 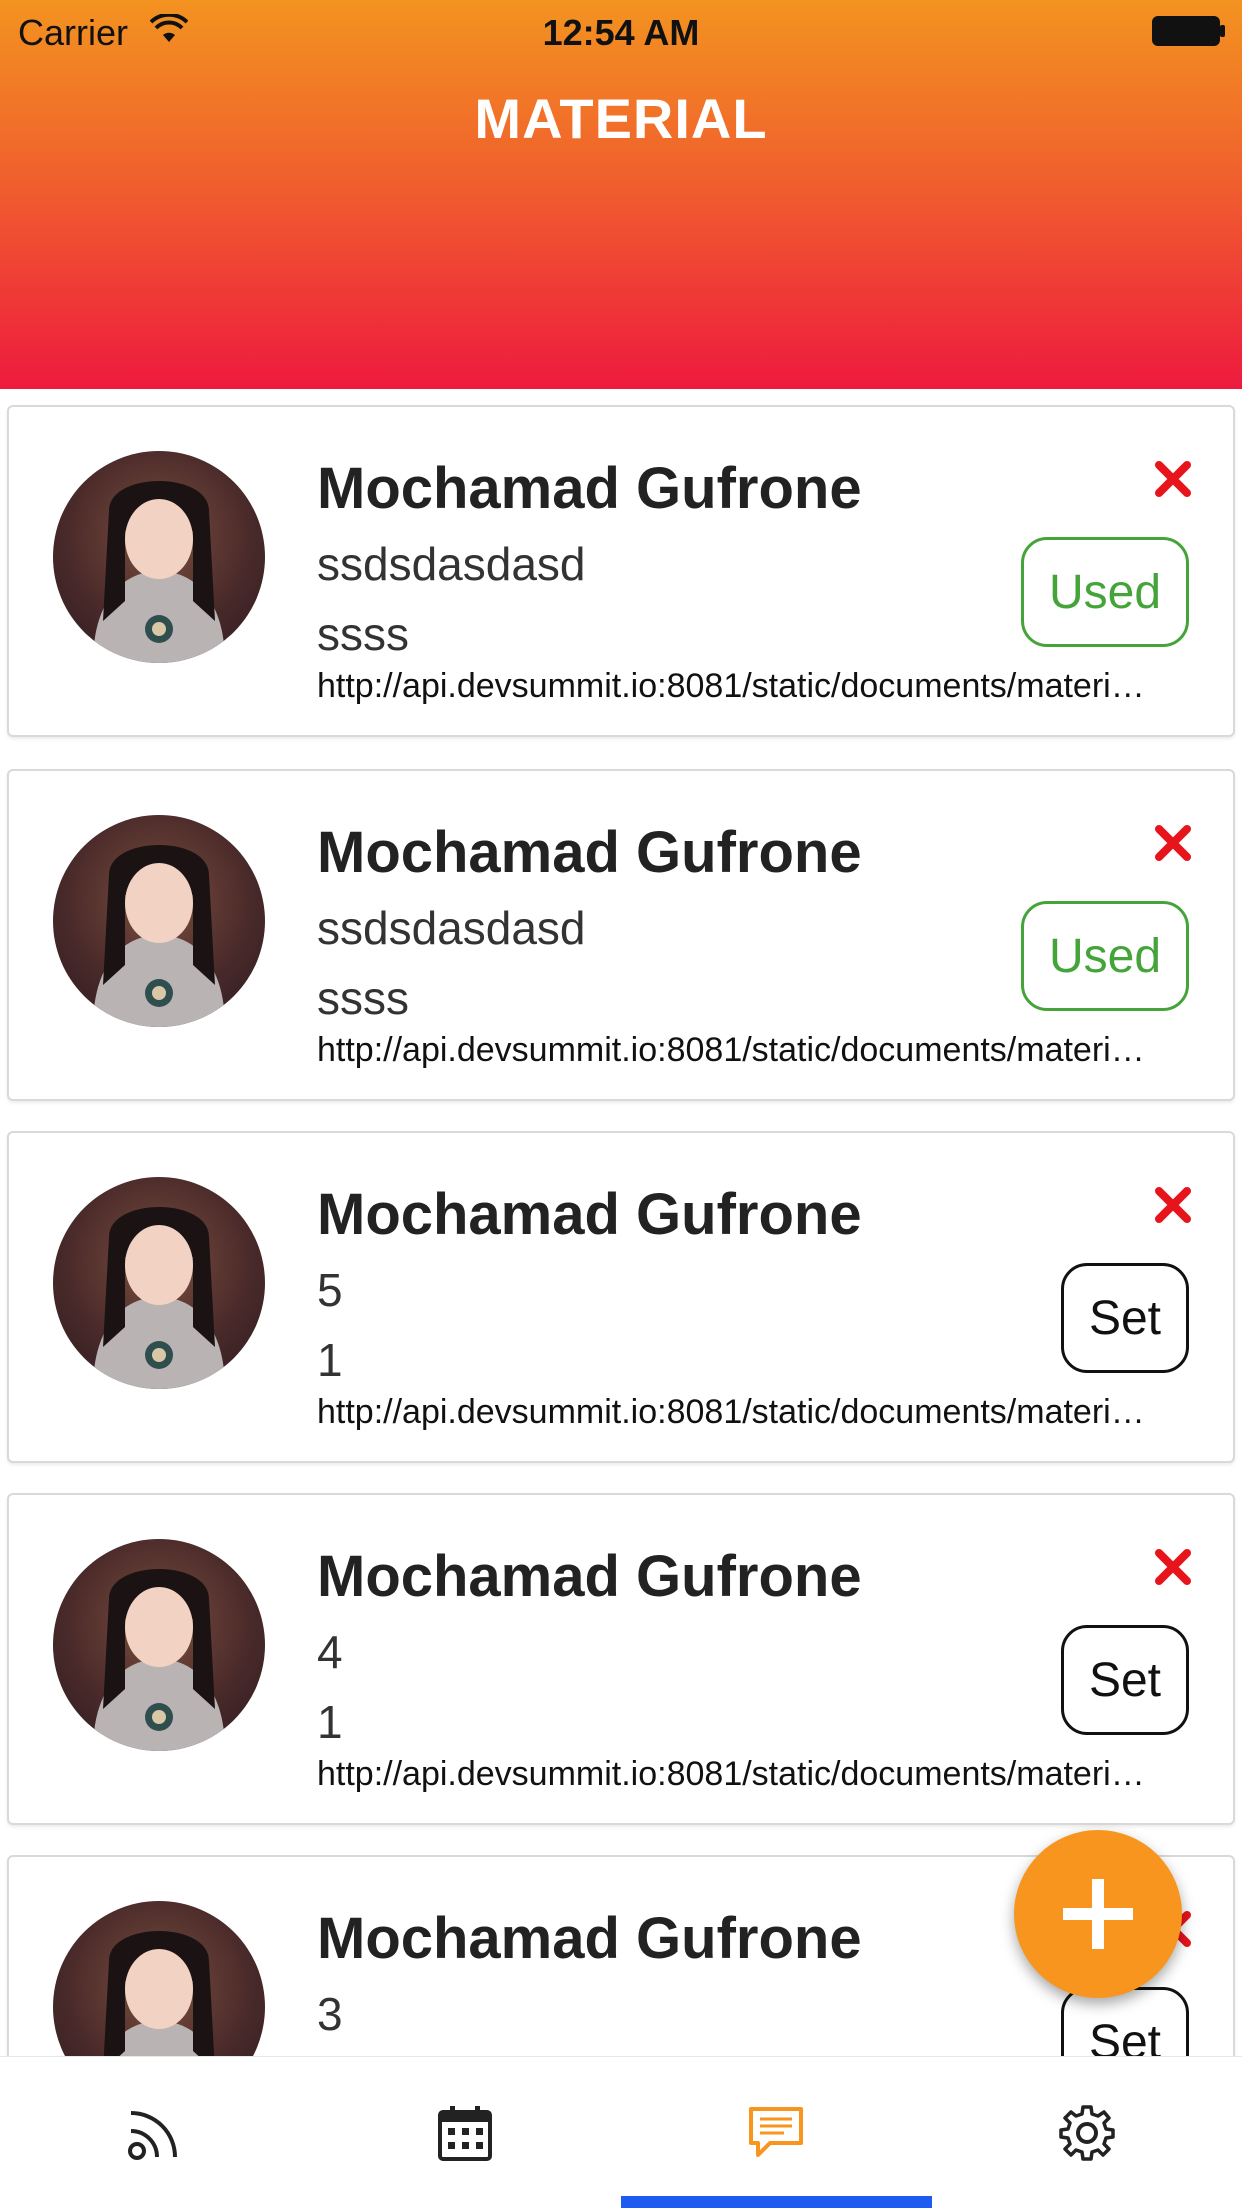 I want to click on tab-schedule, so click(x=465, y=2132).